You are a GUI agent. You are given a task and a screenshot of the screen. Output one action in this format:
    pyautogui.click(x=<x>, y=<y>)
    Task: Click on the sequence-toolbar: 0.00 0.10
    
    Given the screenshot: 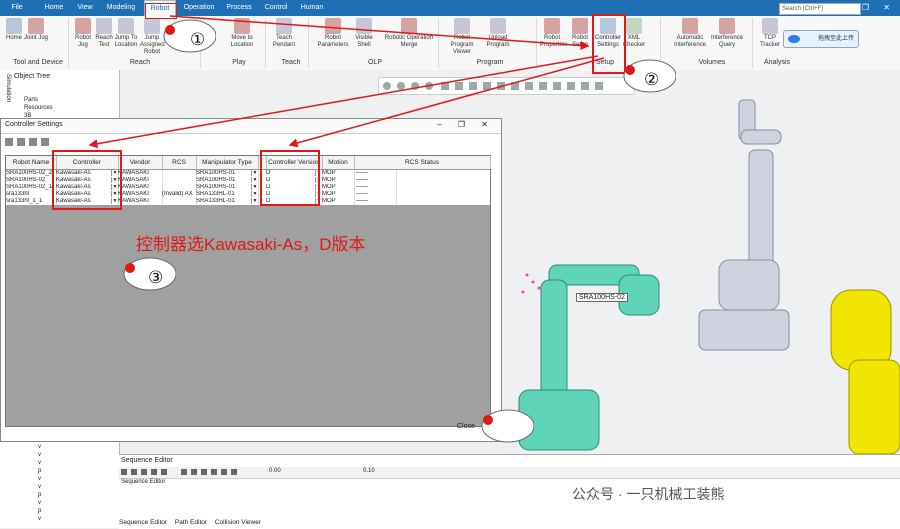 What is the action you would take?
    pyautogui.click(x=509, y=473)
    